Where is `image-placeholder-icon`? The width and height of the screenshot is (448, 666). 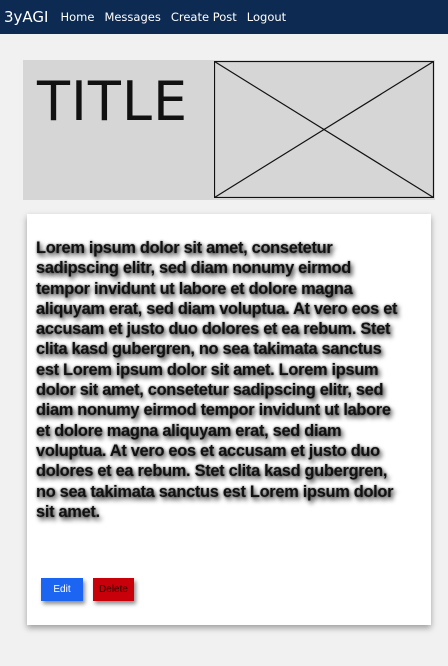
image-placeholder-icon is located at coordinates (324, 129).